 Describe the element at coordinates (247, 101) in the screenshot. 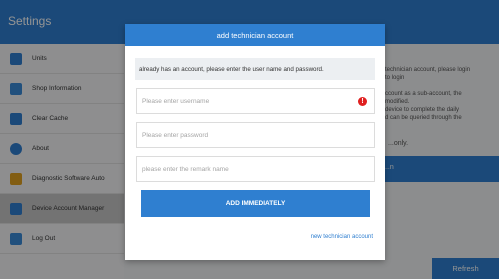

I see `username-input` at that location.